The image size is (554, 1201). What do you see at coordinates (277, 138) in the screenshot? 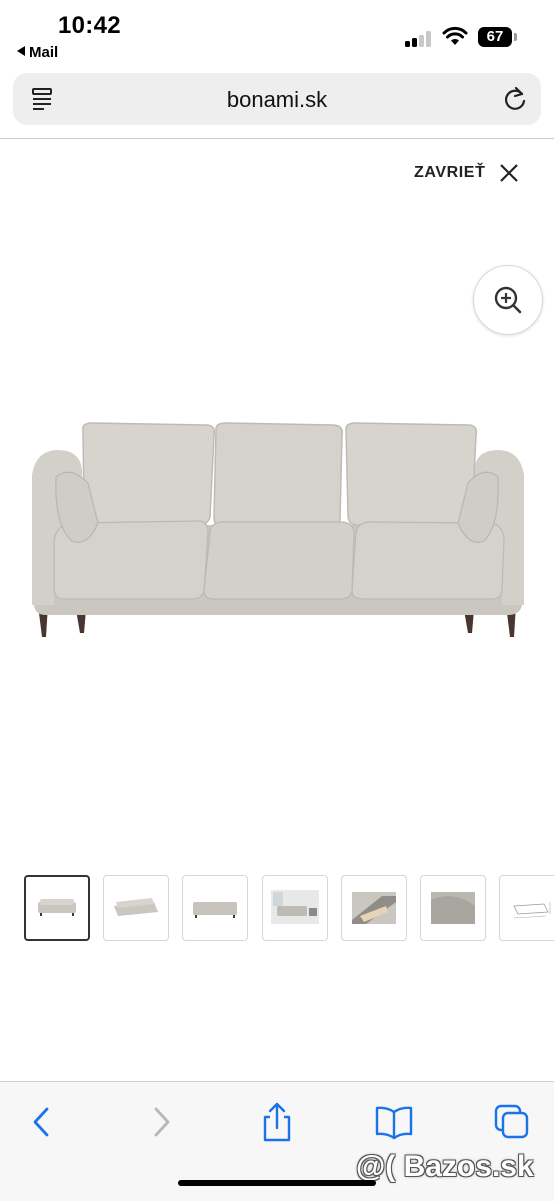
I see `address-bar-divider` at bounding box center [277, 138].